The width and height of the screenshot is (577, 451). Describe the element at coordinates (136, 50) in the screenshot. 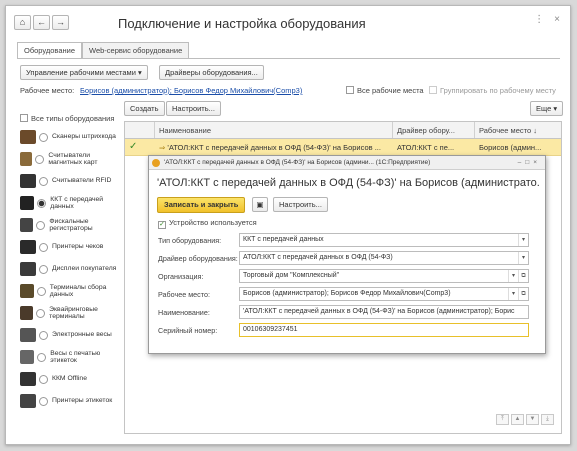

I see `tab-web-service: Web-сервис оборудование` at that location.